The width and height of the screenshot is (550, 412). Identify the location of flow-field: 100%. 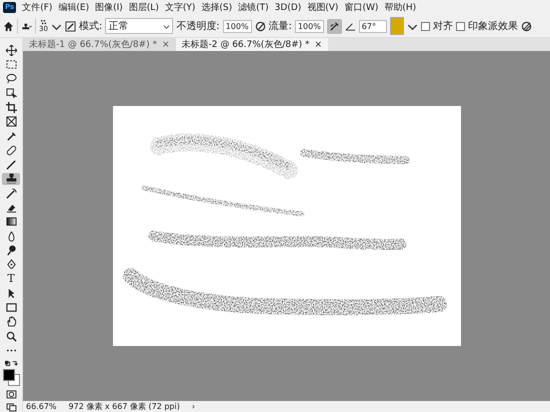
(309, 26).